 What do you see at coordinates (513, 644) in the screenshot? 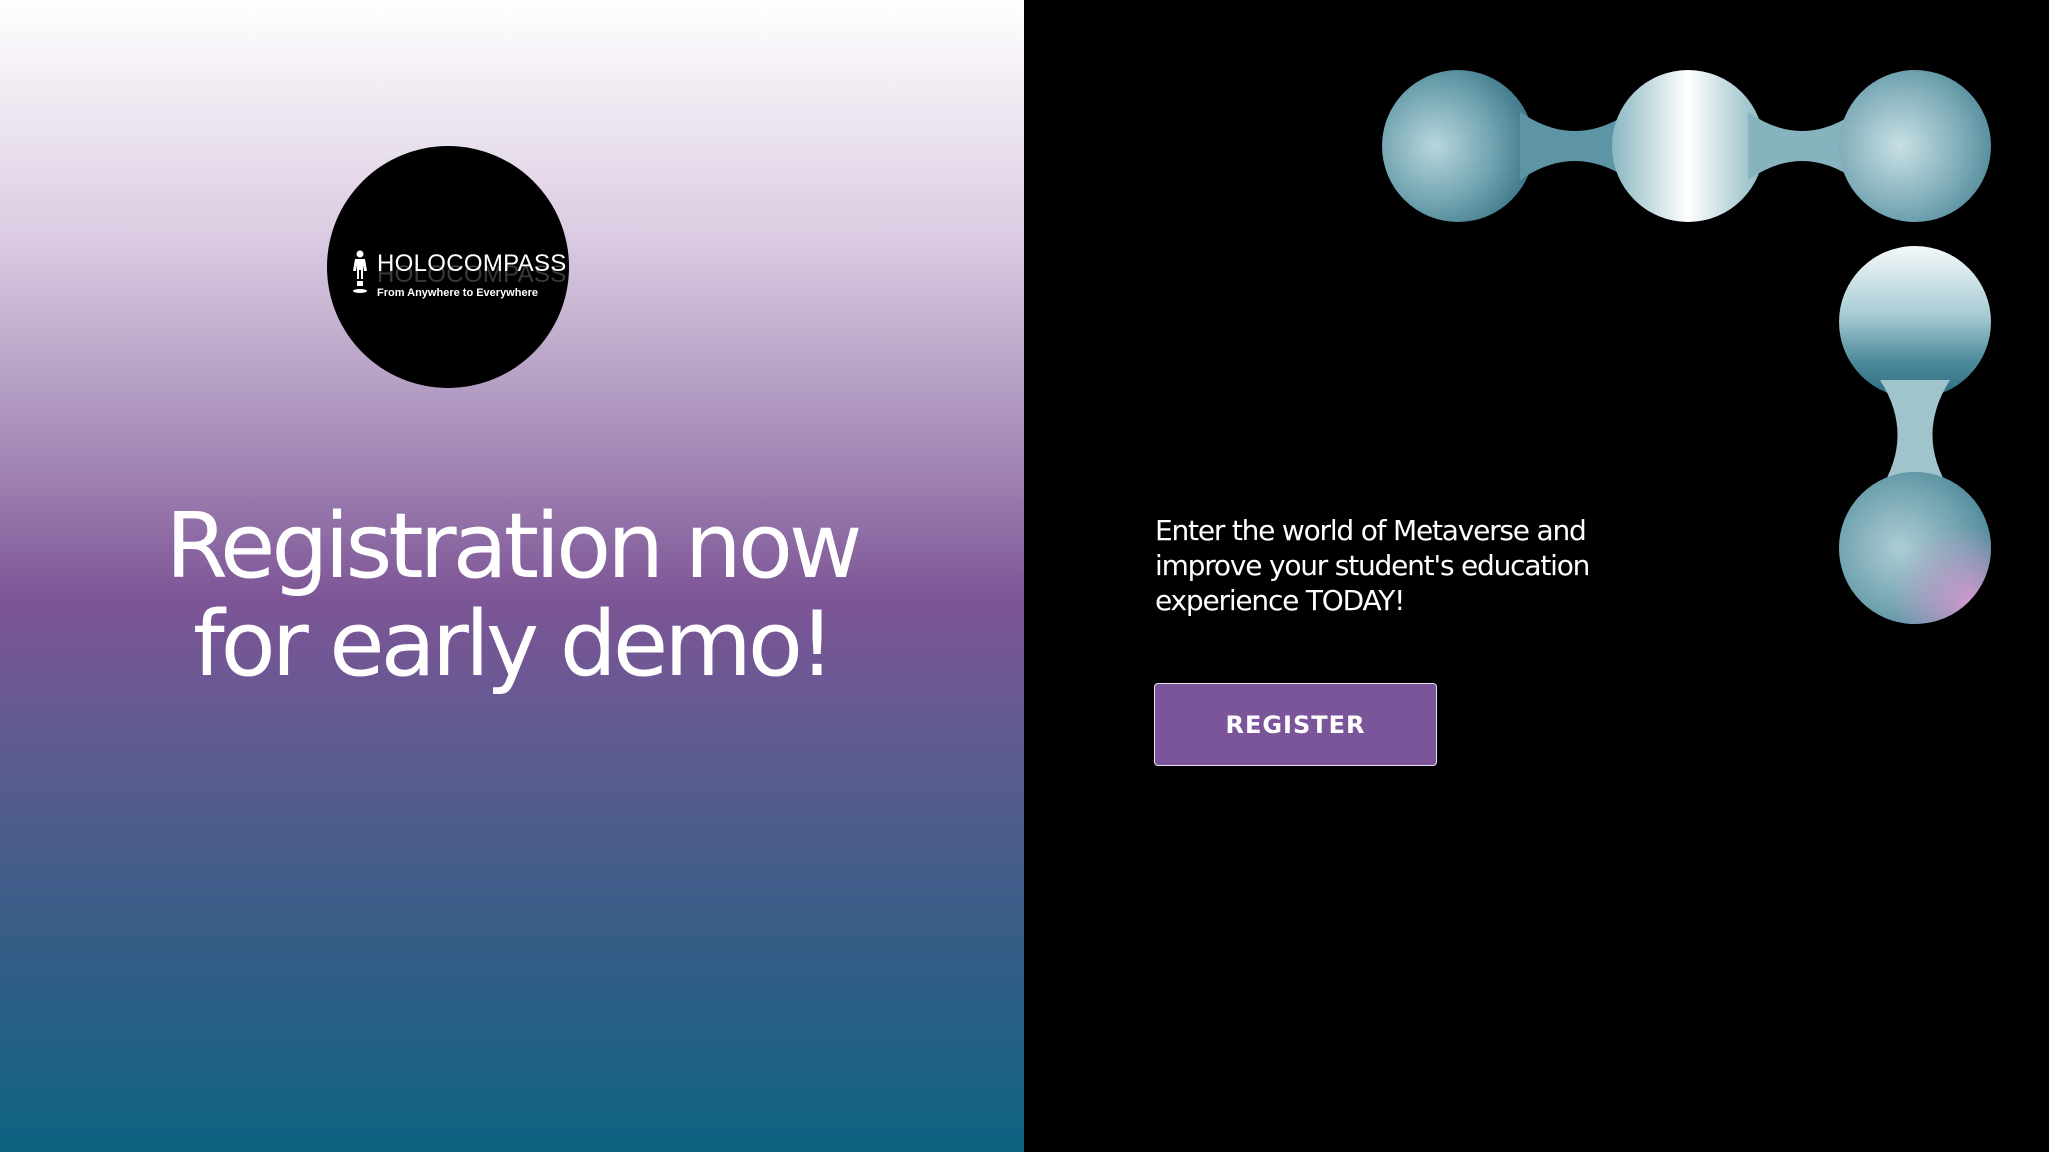
I see `headline-line-2: for early demo!` at bounding box center [513, 644].